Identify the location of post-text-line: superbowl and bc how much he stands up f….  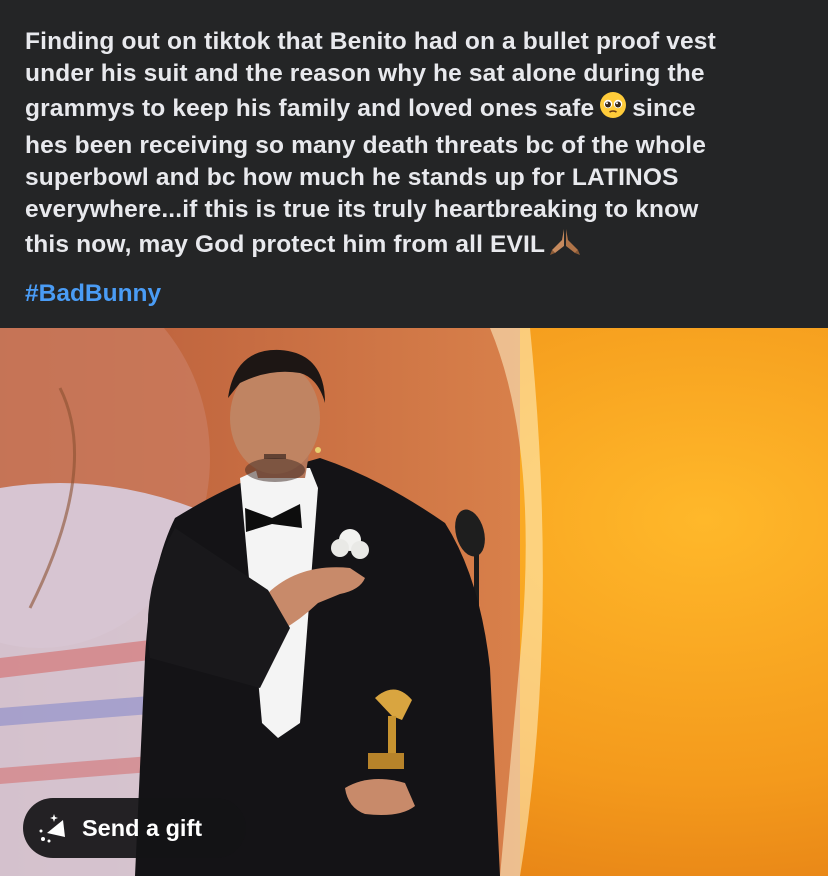
(352, 177).